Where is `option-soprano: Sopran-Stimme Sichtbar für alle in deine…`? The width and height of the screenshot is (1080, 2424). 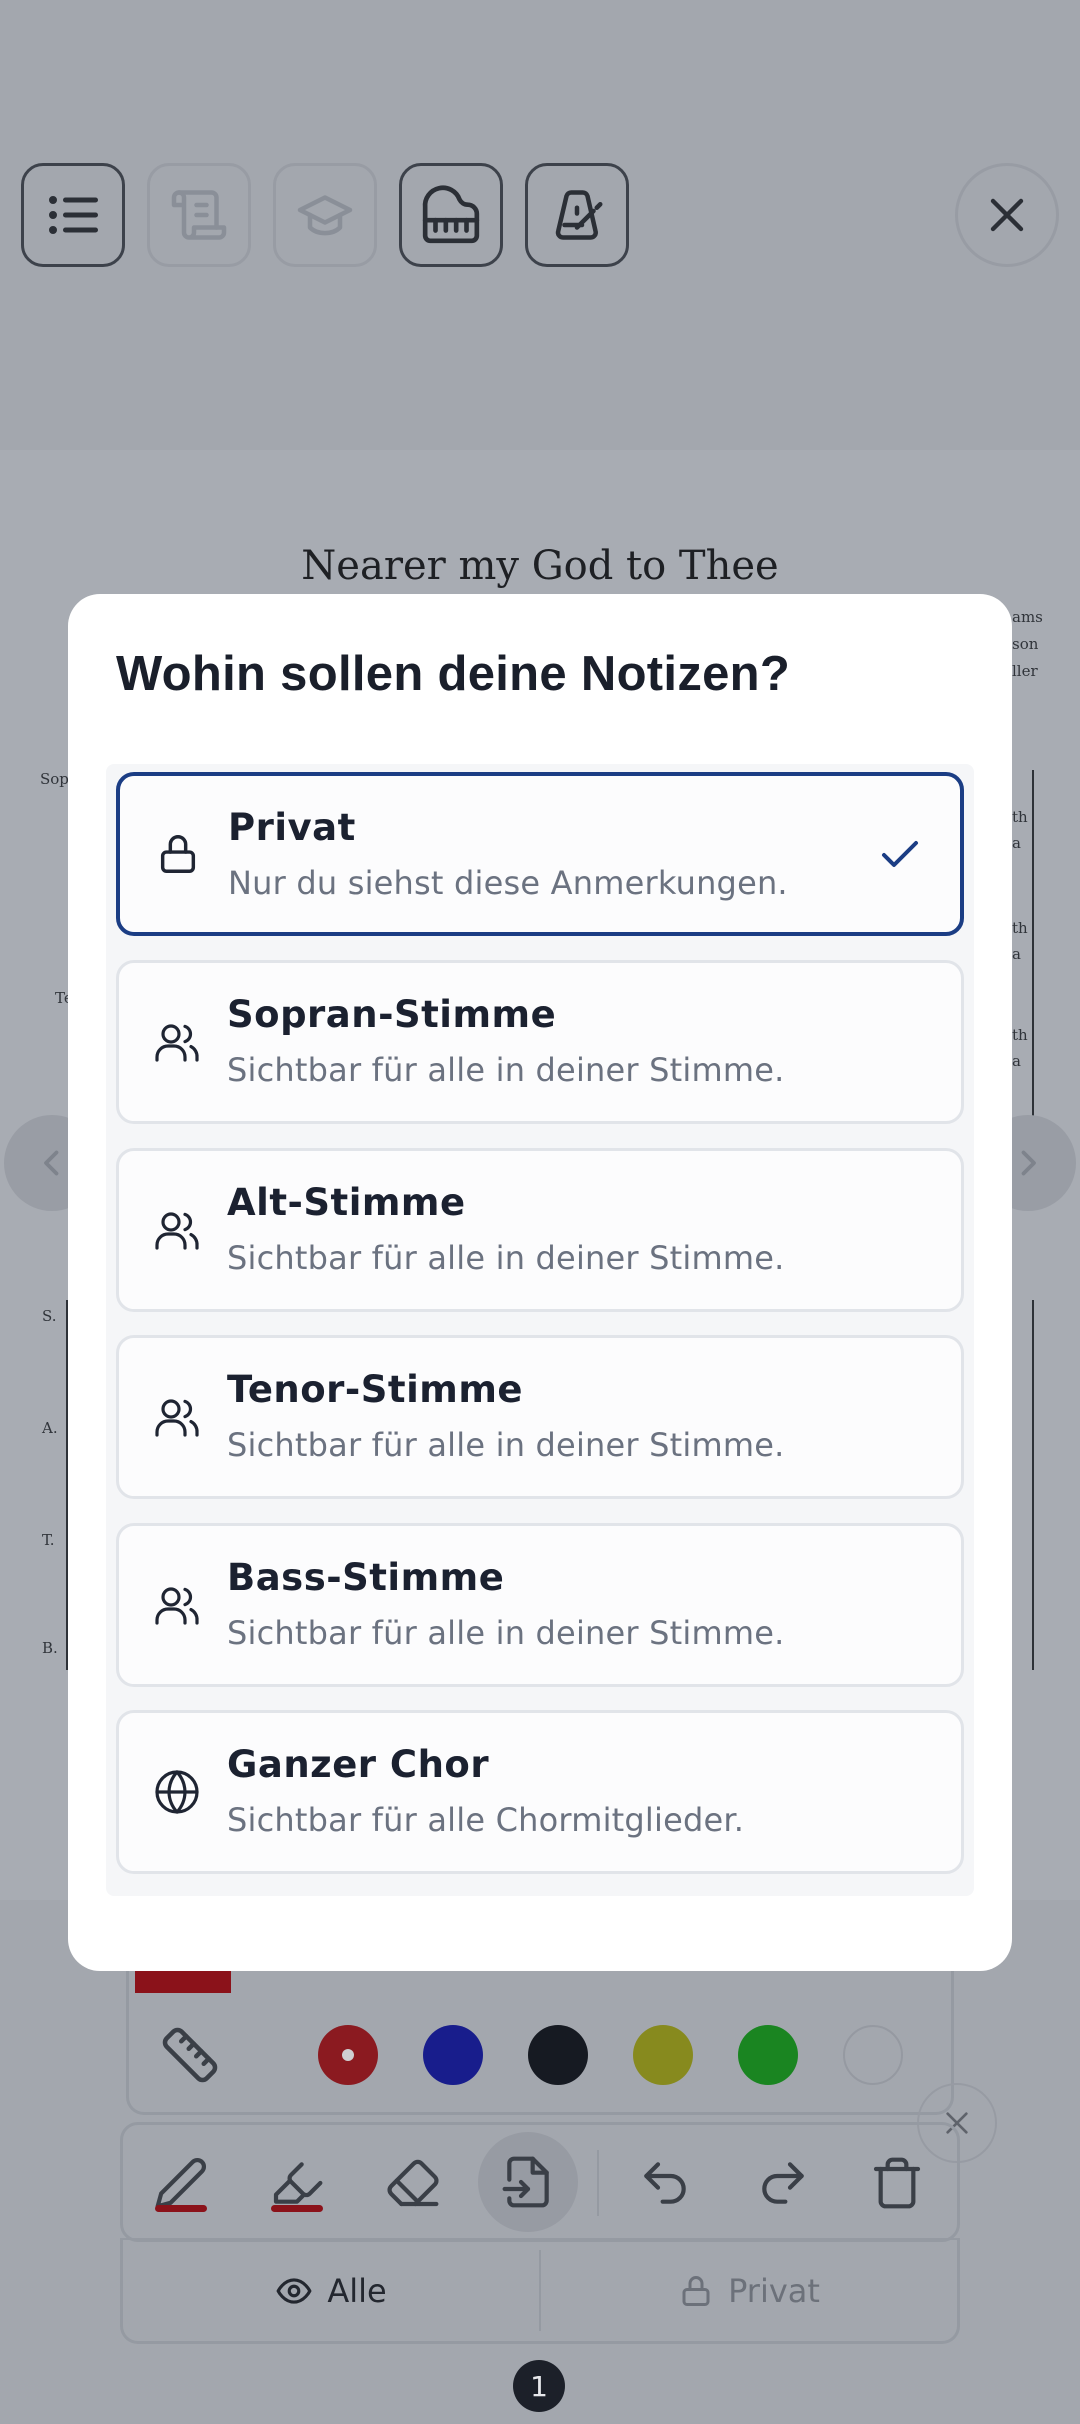 option-soprano: Sopran-Stimme Sichtbar für alle in deine… is located at coordinates (540, 1042).